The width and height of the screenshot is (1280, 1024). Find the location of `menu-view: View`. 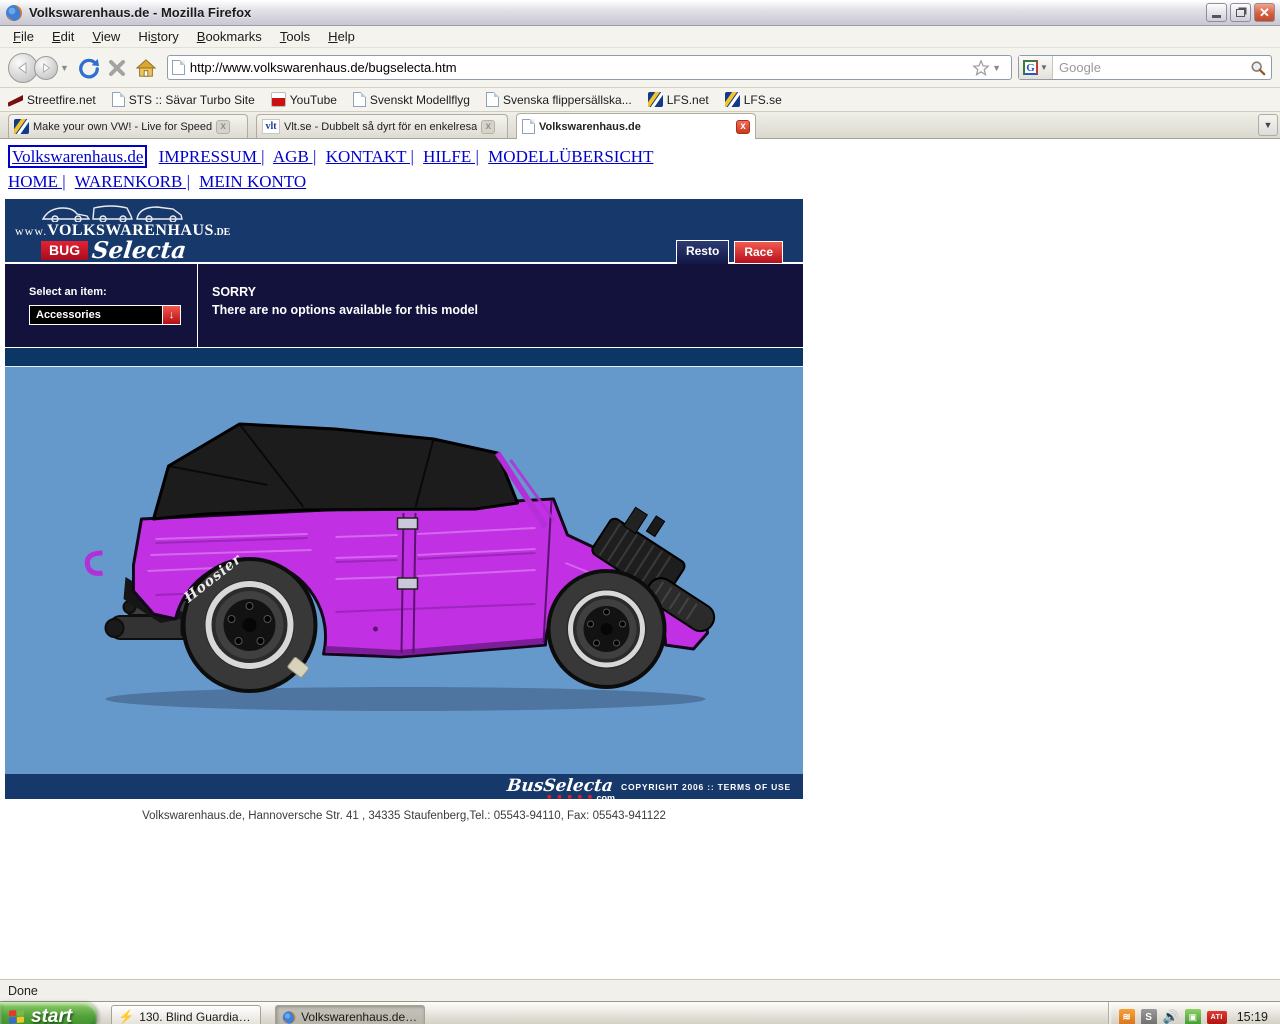

menu-view: View is located at coordinates (106, 36).